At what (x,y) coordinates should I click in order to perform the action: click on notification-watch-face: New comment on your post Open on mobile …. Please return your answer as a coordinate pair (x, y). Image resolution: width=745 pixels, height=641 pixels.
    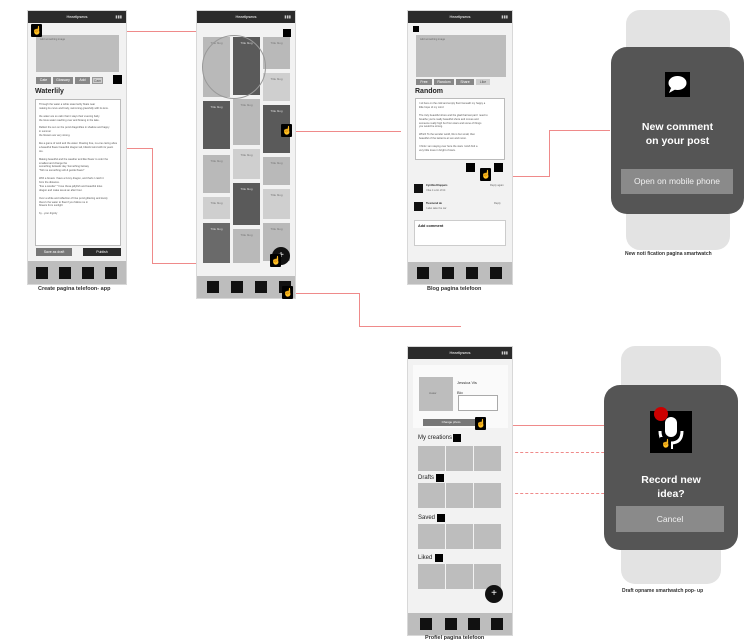
    Looking at the image, I should click on (677, 130).